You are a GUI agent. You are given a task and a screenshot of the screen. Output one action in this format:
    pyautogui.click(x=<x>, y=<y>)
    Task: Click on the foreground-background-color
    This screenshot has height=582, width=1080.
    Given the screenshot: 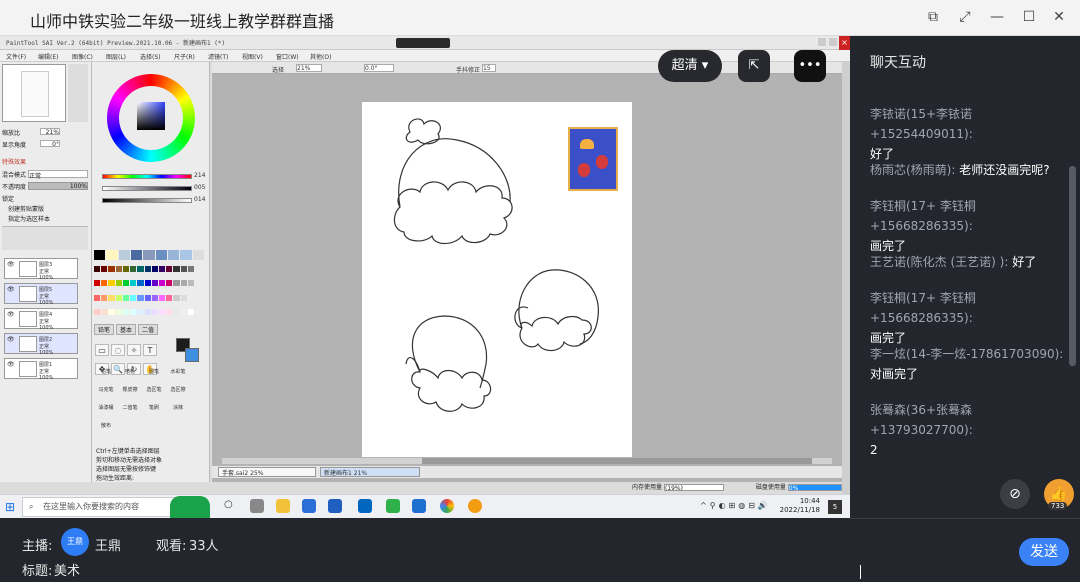 What is the action you would take?
    pyautogui.click(x=188, y=350)
    